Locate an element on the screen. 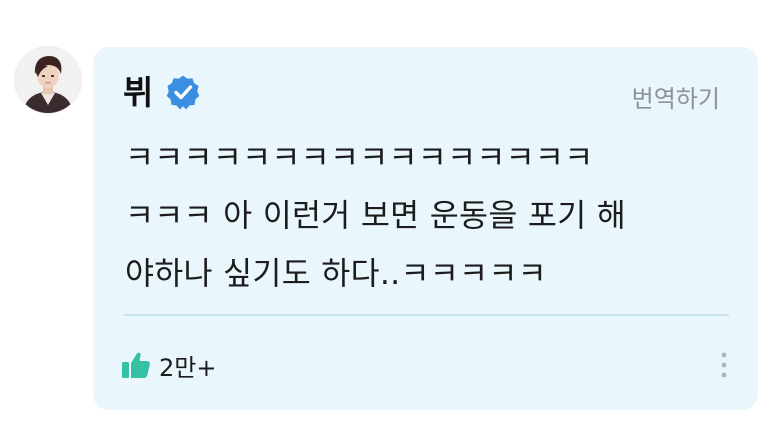 Image resolution: width=771 pixels, height=440 pixels. divider is located at coordinates (426, 315).